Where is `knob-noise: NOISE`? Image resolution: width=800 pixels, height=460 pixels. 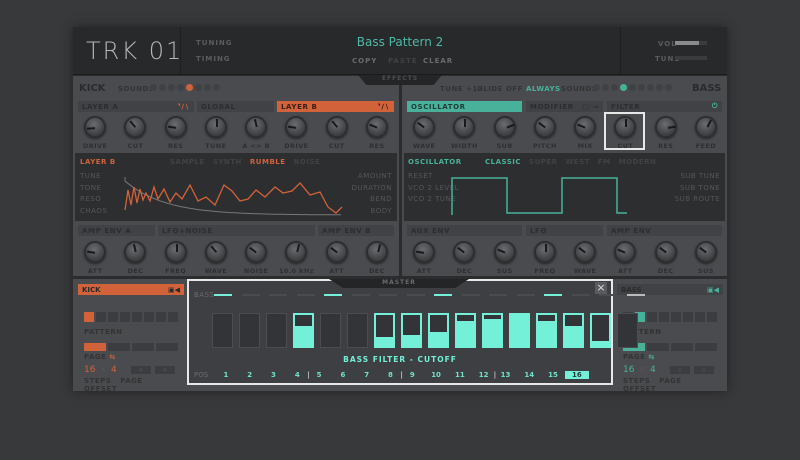
knob-noise: NOISE is located at coordinates (256, 258).